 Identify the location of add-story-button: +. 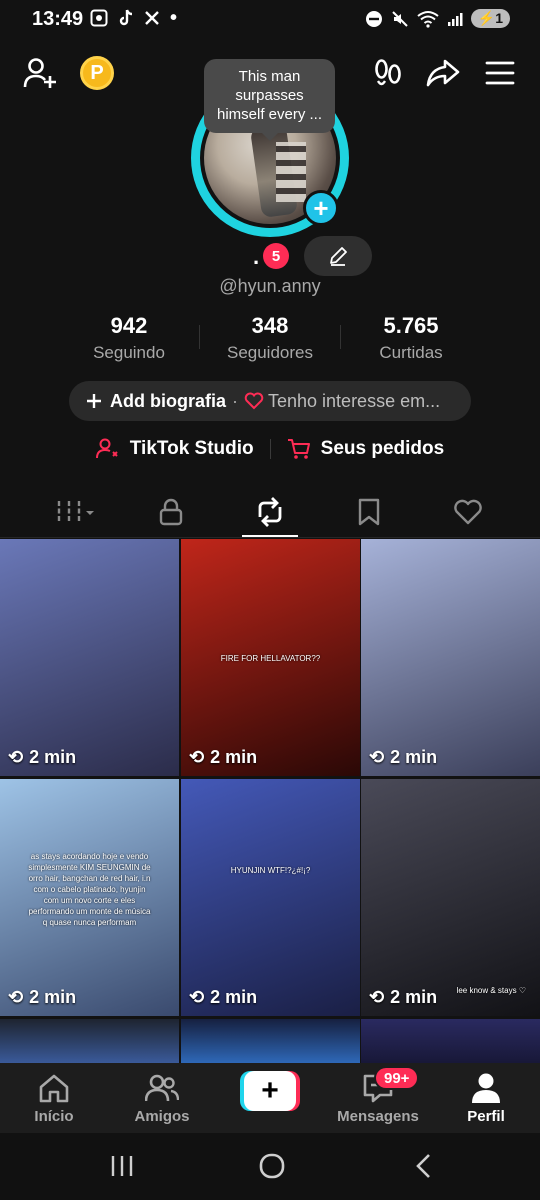
(321, 208).